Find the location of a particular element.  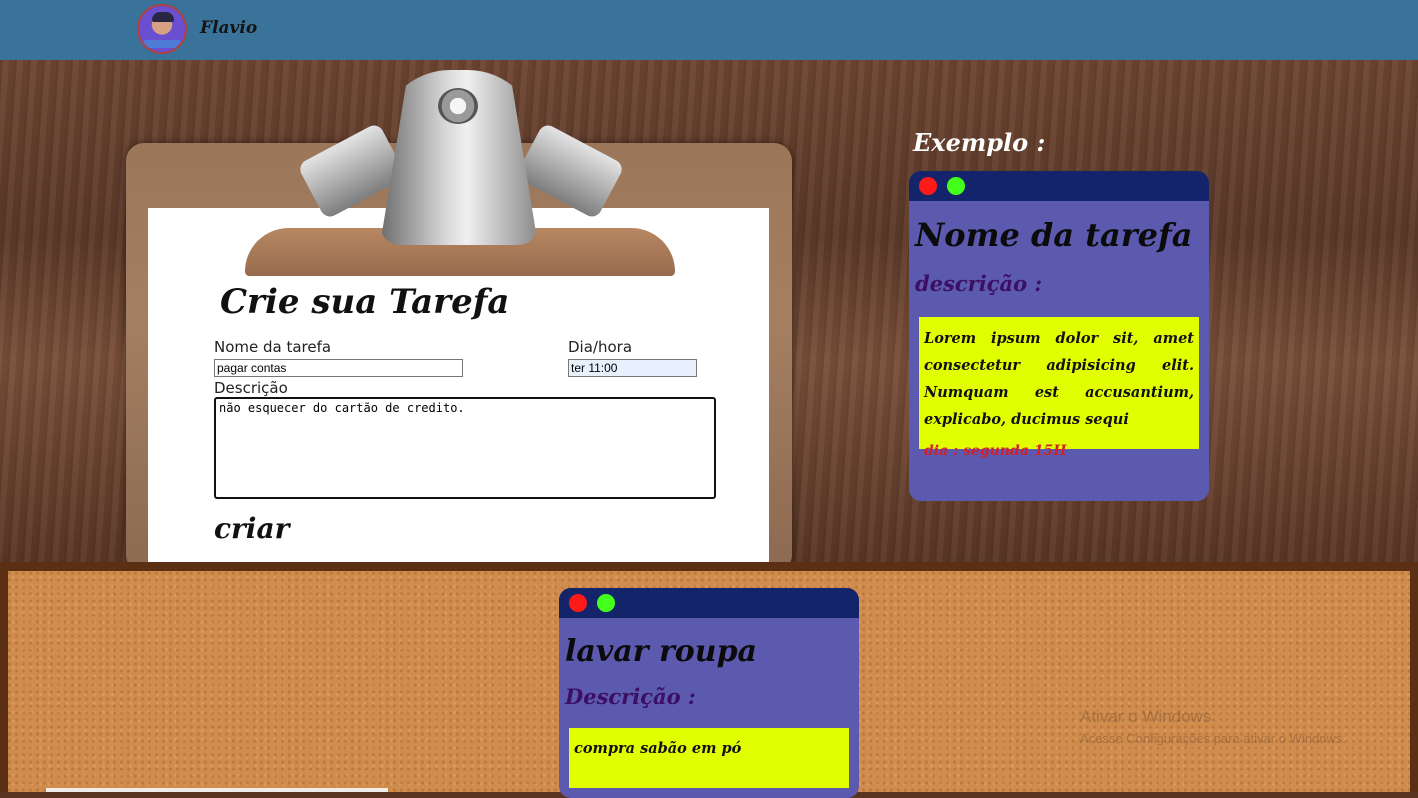

example-label: Exemplo : is located at coordinates (979, 142).